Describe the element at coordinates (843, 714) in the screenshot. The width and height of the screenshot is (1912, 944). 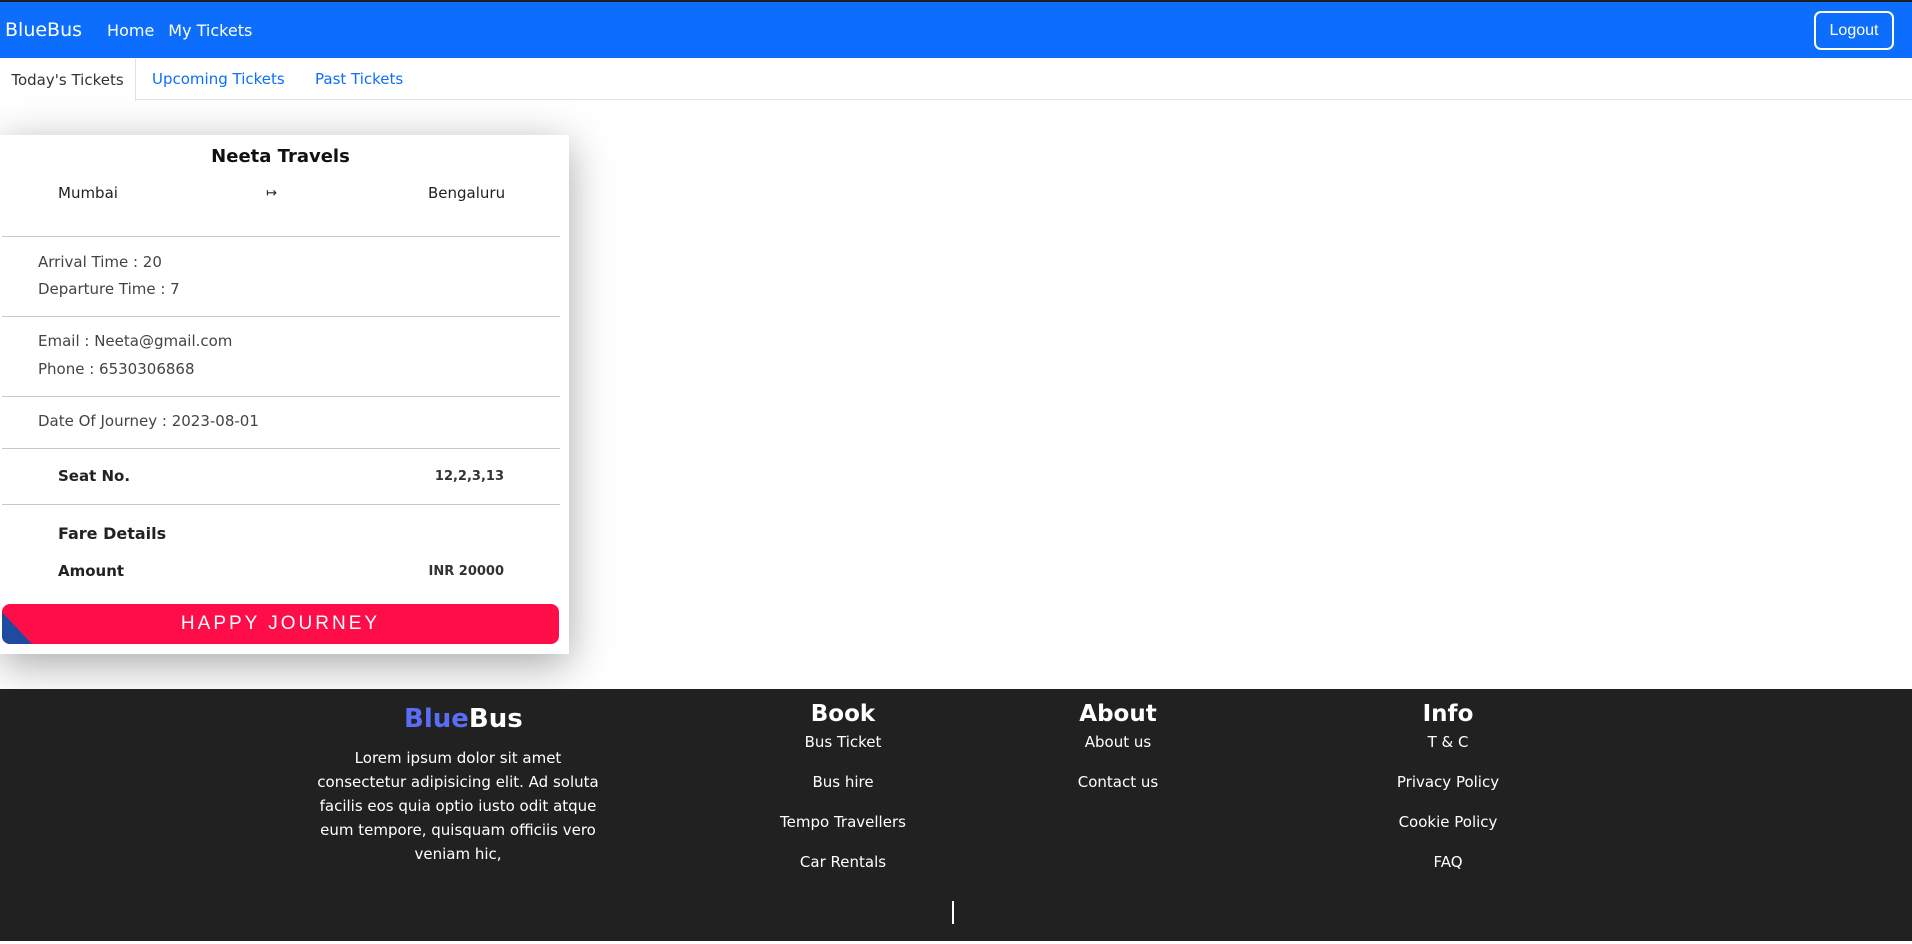
I see `footer-book-title: Book` at that location.